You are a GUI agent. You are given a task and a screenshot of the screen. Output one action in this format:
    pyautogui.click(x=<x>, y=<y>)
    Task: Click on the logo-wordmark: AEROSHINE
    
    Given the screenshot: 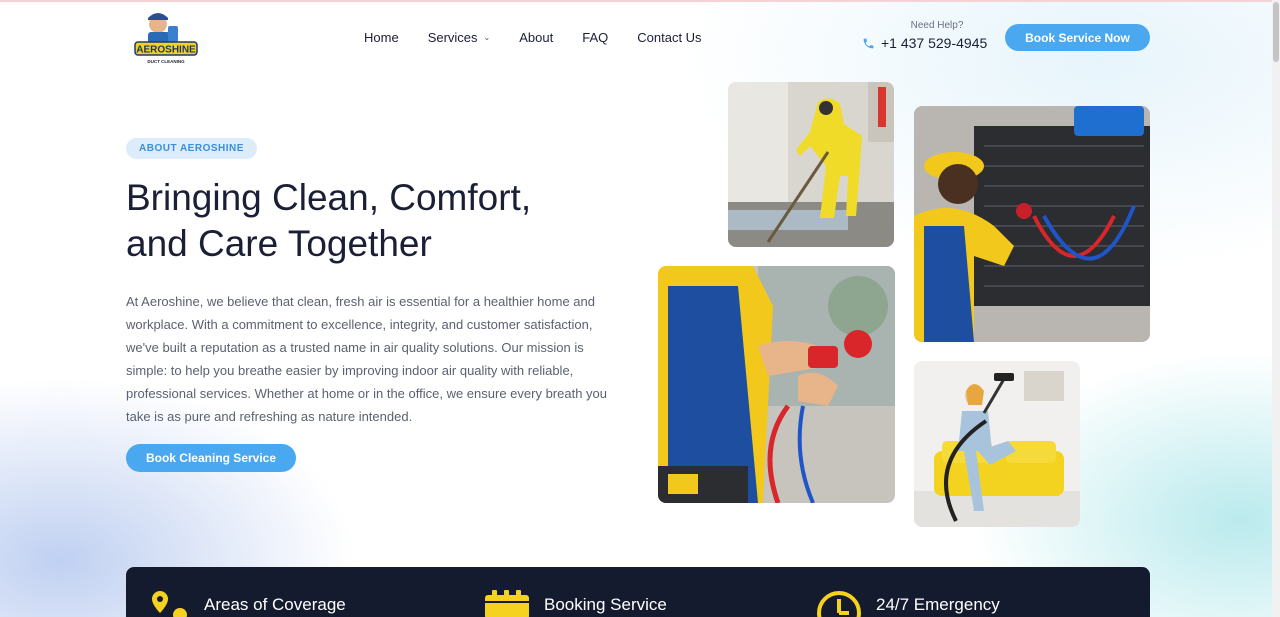 What is the action you would take?
    pyautogui.click(x=166, y=50)
    